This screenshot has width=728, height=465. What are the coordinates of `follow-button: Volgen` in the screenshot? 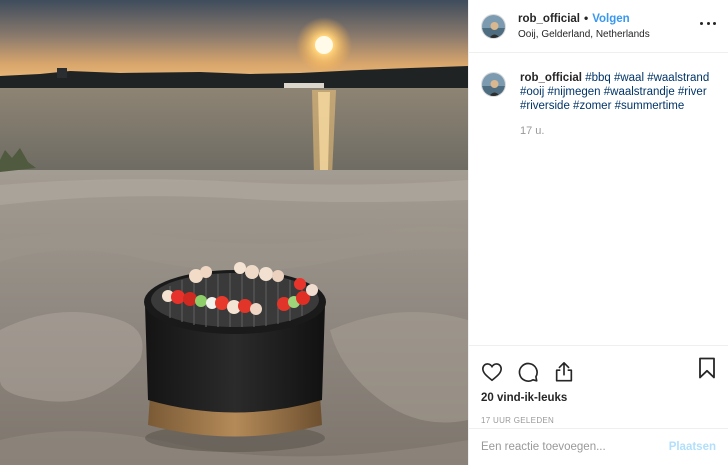 It's located at (610, 19).